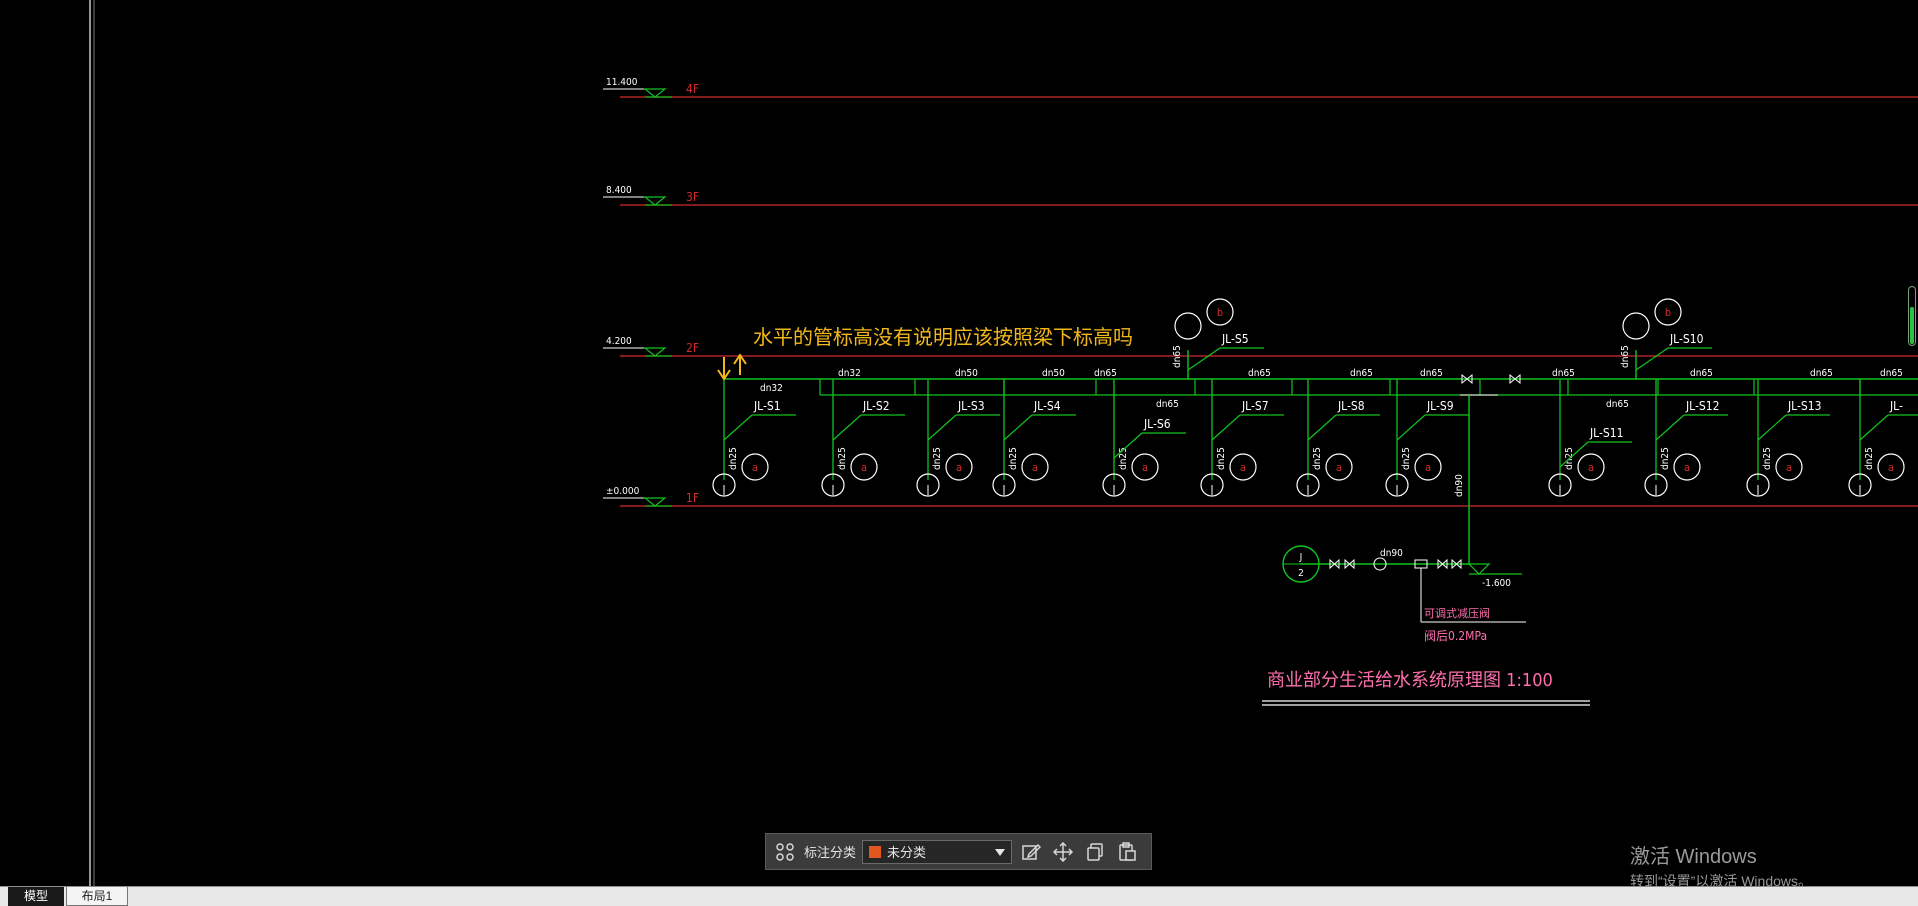 The height and width of the screenshot is (906, 1918). What do you see at coordinates (1127, 852) in the screenshot?
I see `paste-icon` at bounding box center [1127, 852].